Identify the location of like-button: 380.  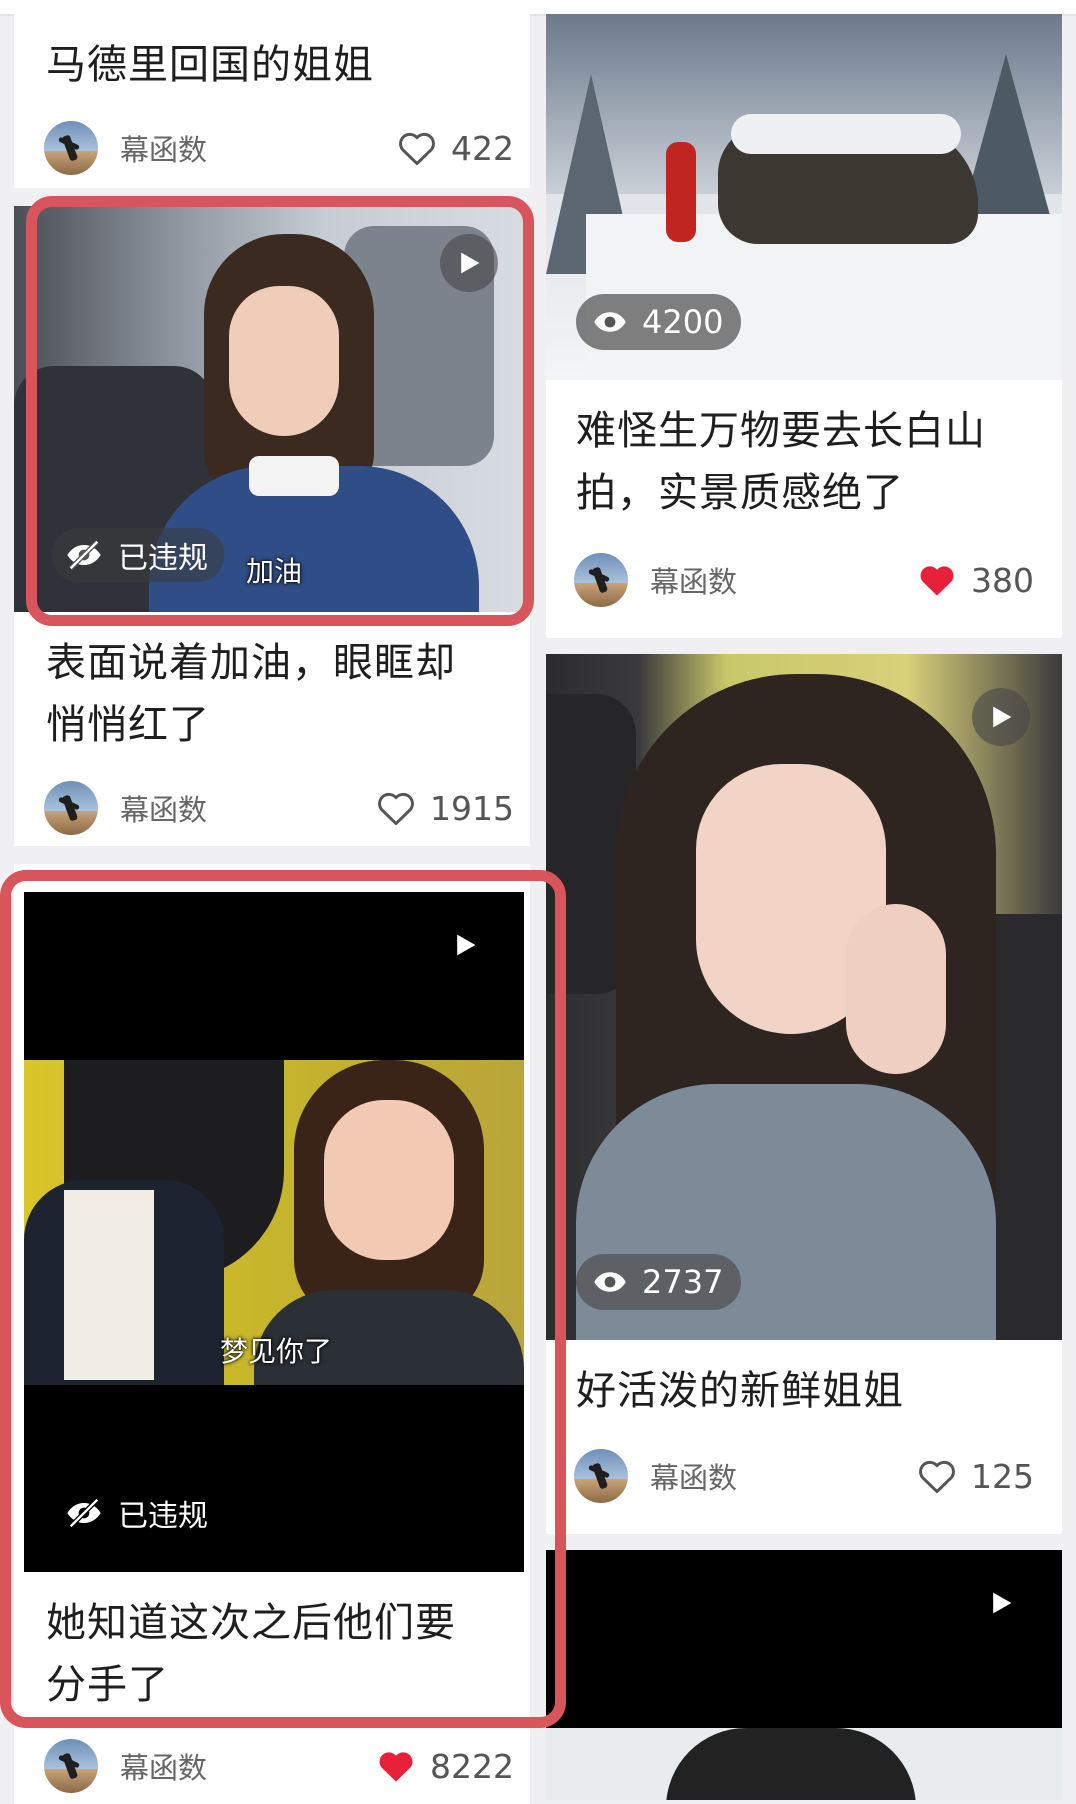
(974, 580).